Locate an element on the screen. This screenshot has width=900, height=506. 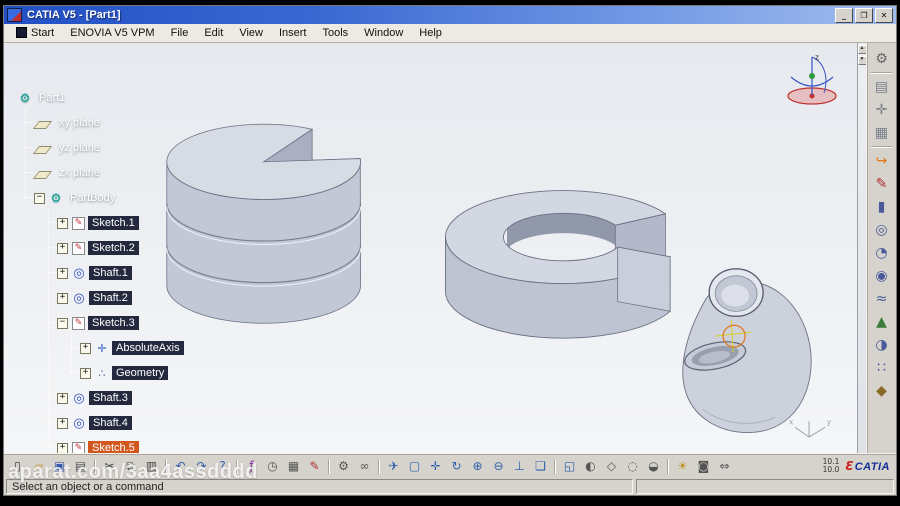
close-button: ✕ is located at coordinates (884, 15).